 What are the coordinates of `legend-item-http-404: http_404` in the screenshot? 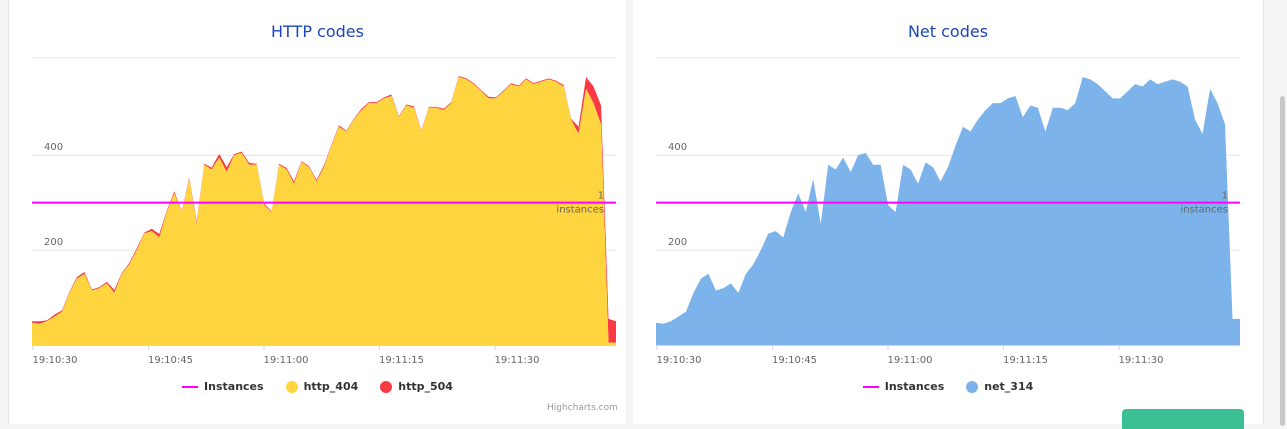 It's located at (322, 386).